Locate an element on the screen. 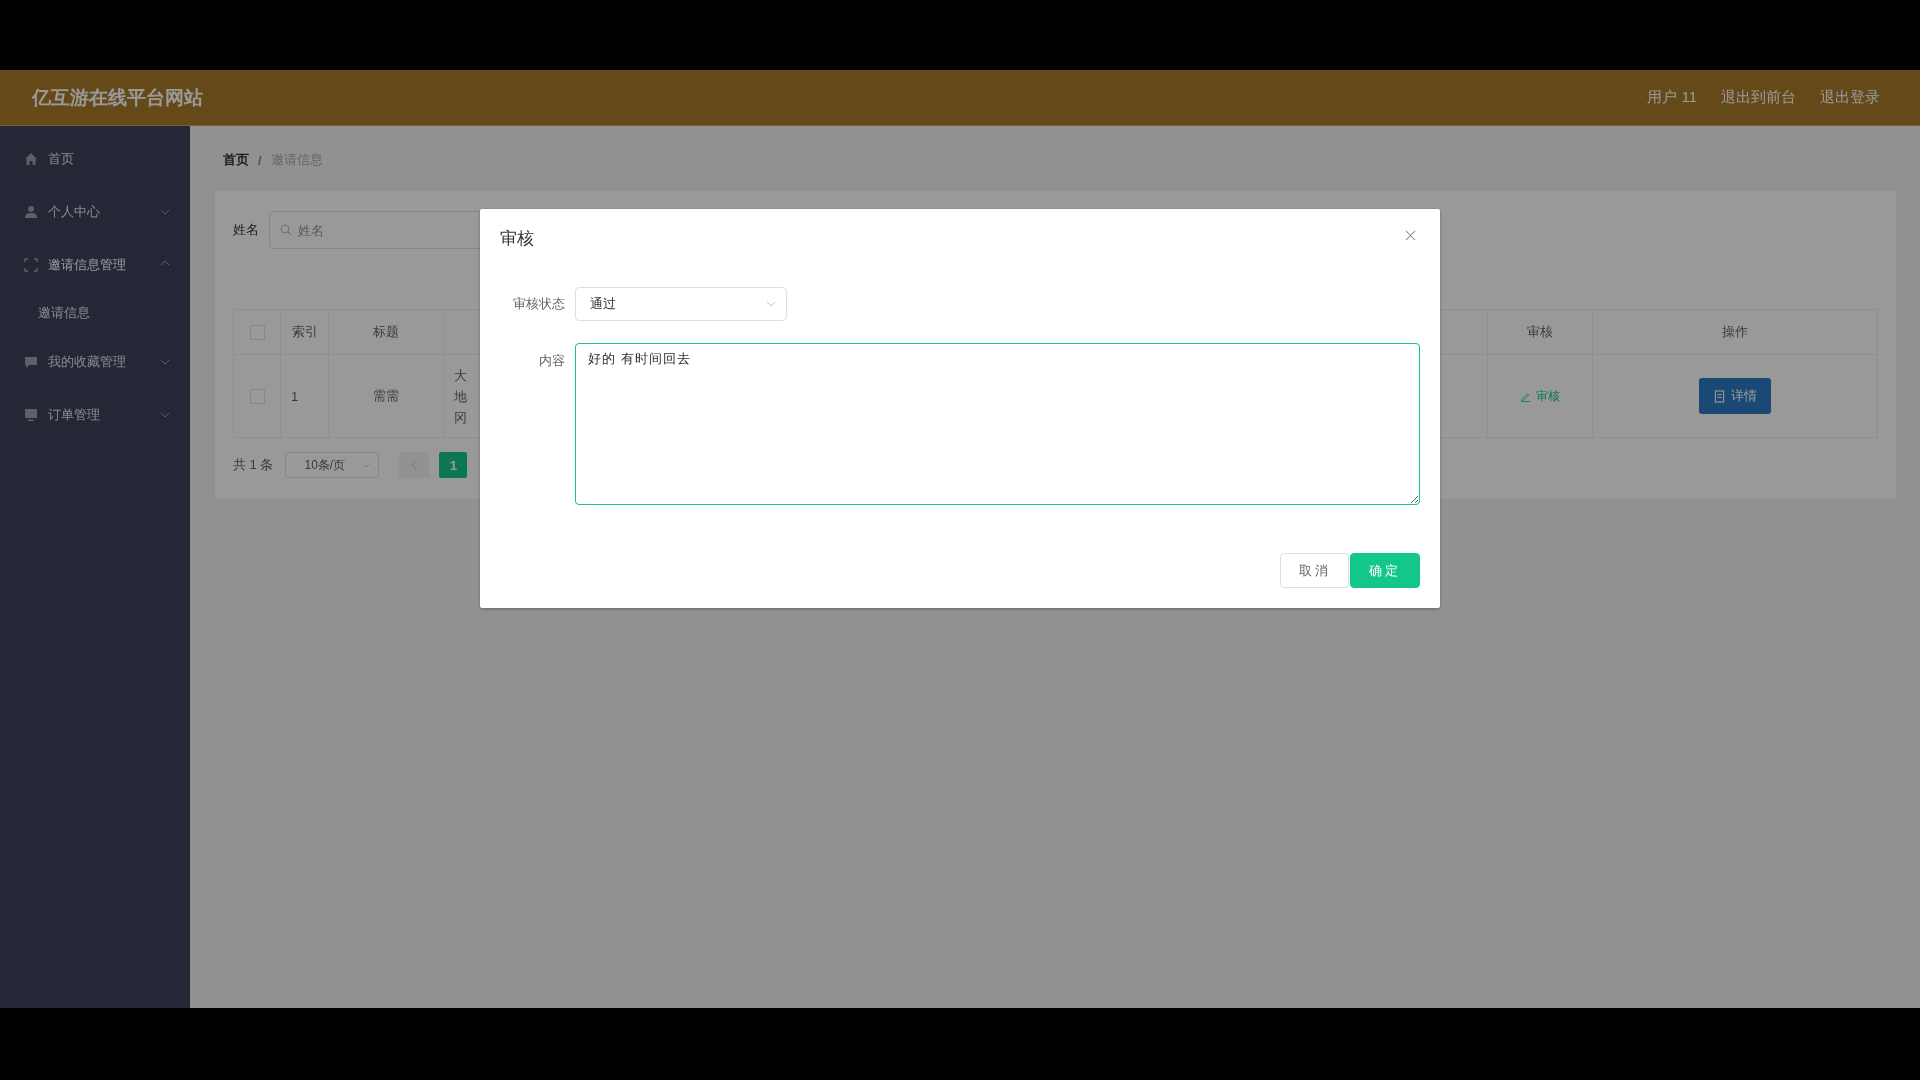 The image size is (1920, 1080). site-title: 亿互游在线平台网站 is located at coordinates (117, 97).